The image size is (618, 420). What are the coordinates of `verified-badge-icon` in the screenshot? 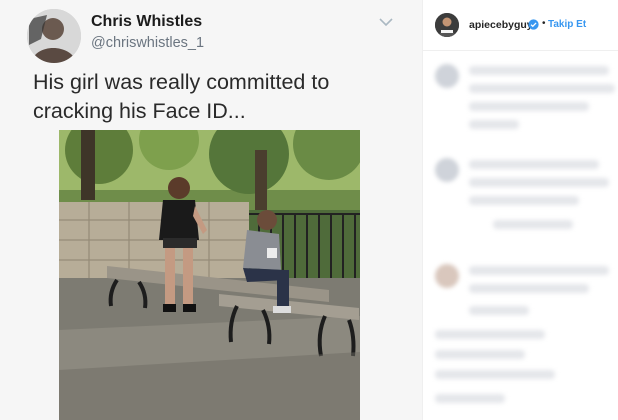 It's located at (533, 24).